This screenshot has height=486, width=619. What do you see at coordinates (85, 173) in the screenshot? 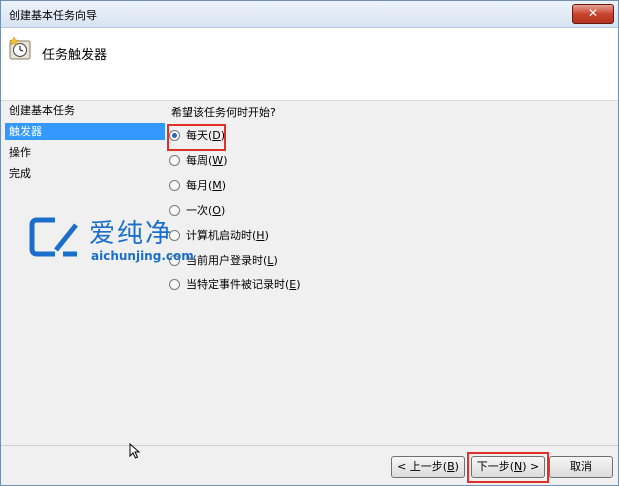
I see `step-finish: 完成` at bounding box center [85, 173].